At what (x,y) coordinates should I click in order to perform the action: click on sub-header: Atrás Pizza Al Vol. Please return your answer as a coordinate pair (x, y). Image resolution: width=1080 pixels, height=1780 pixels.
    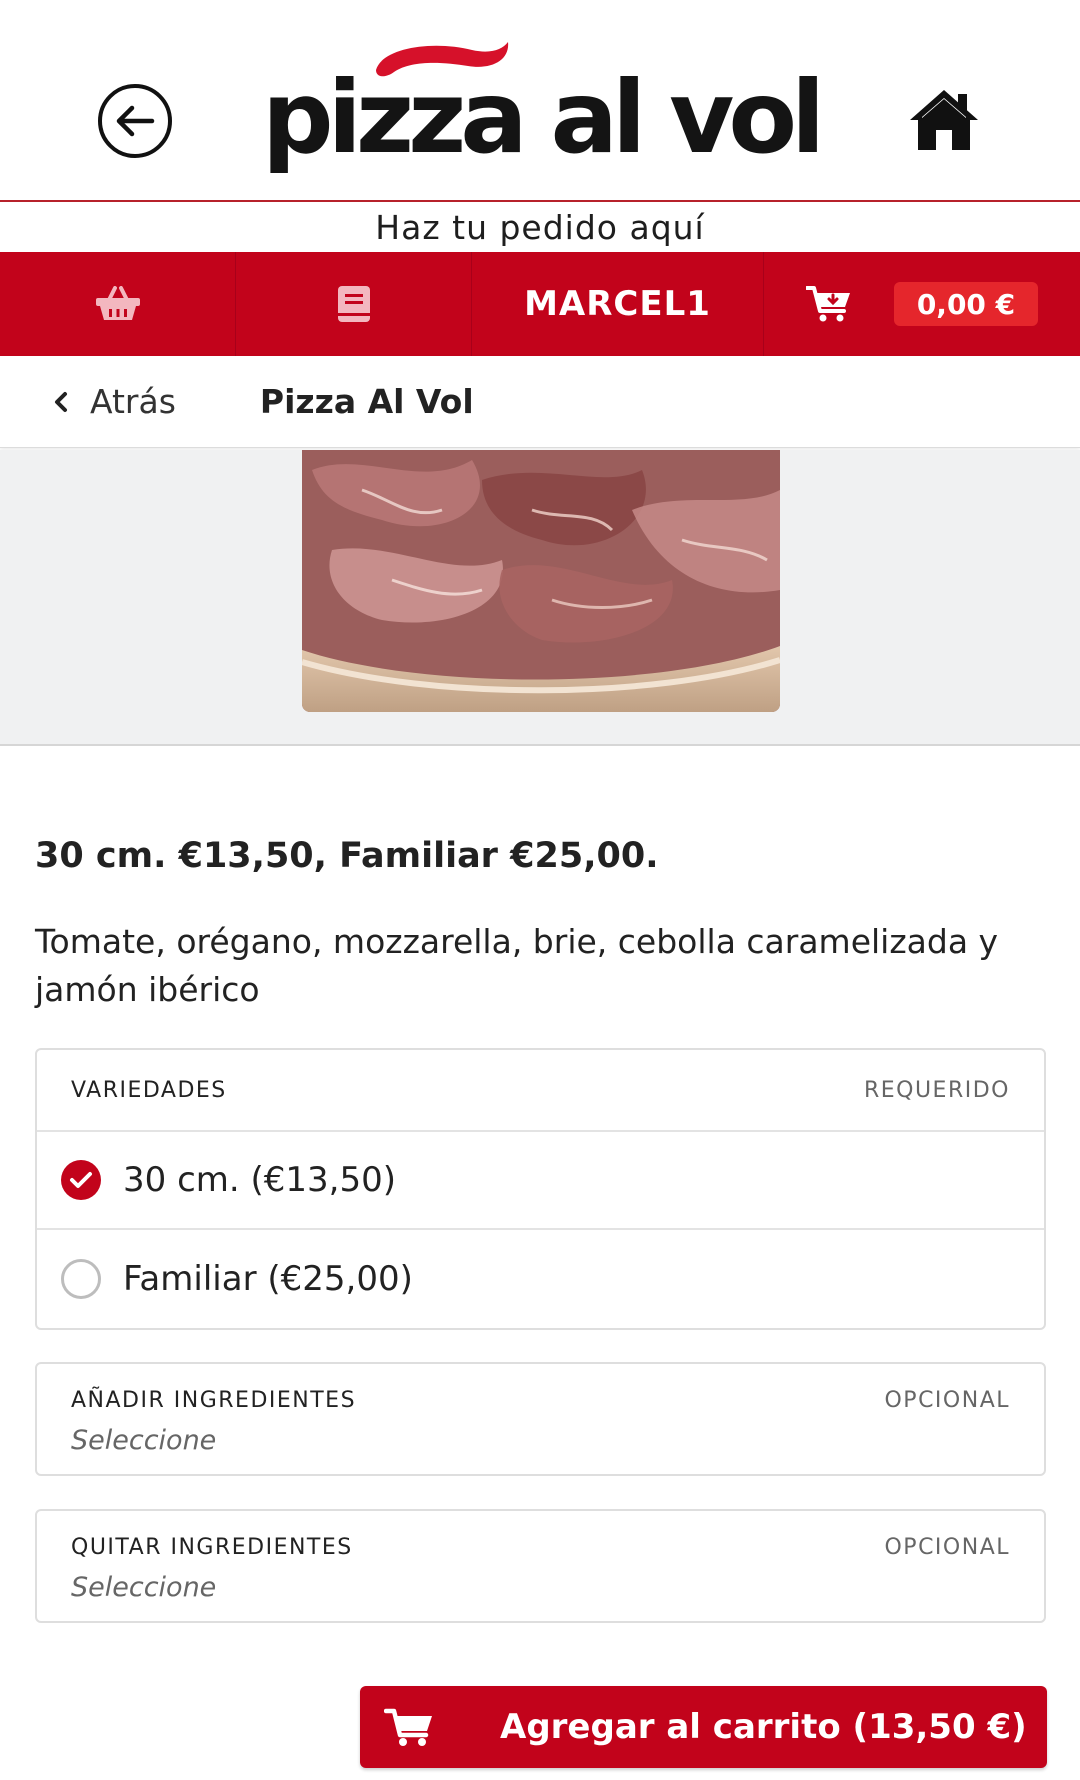
    Looking at the image, I should click on (540, 402).